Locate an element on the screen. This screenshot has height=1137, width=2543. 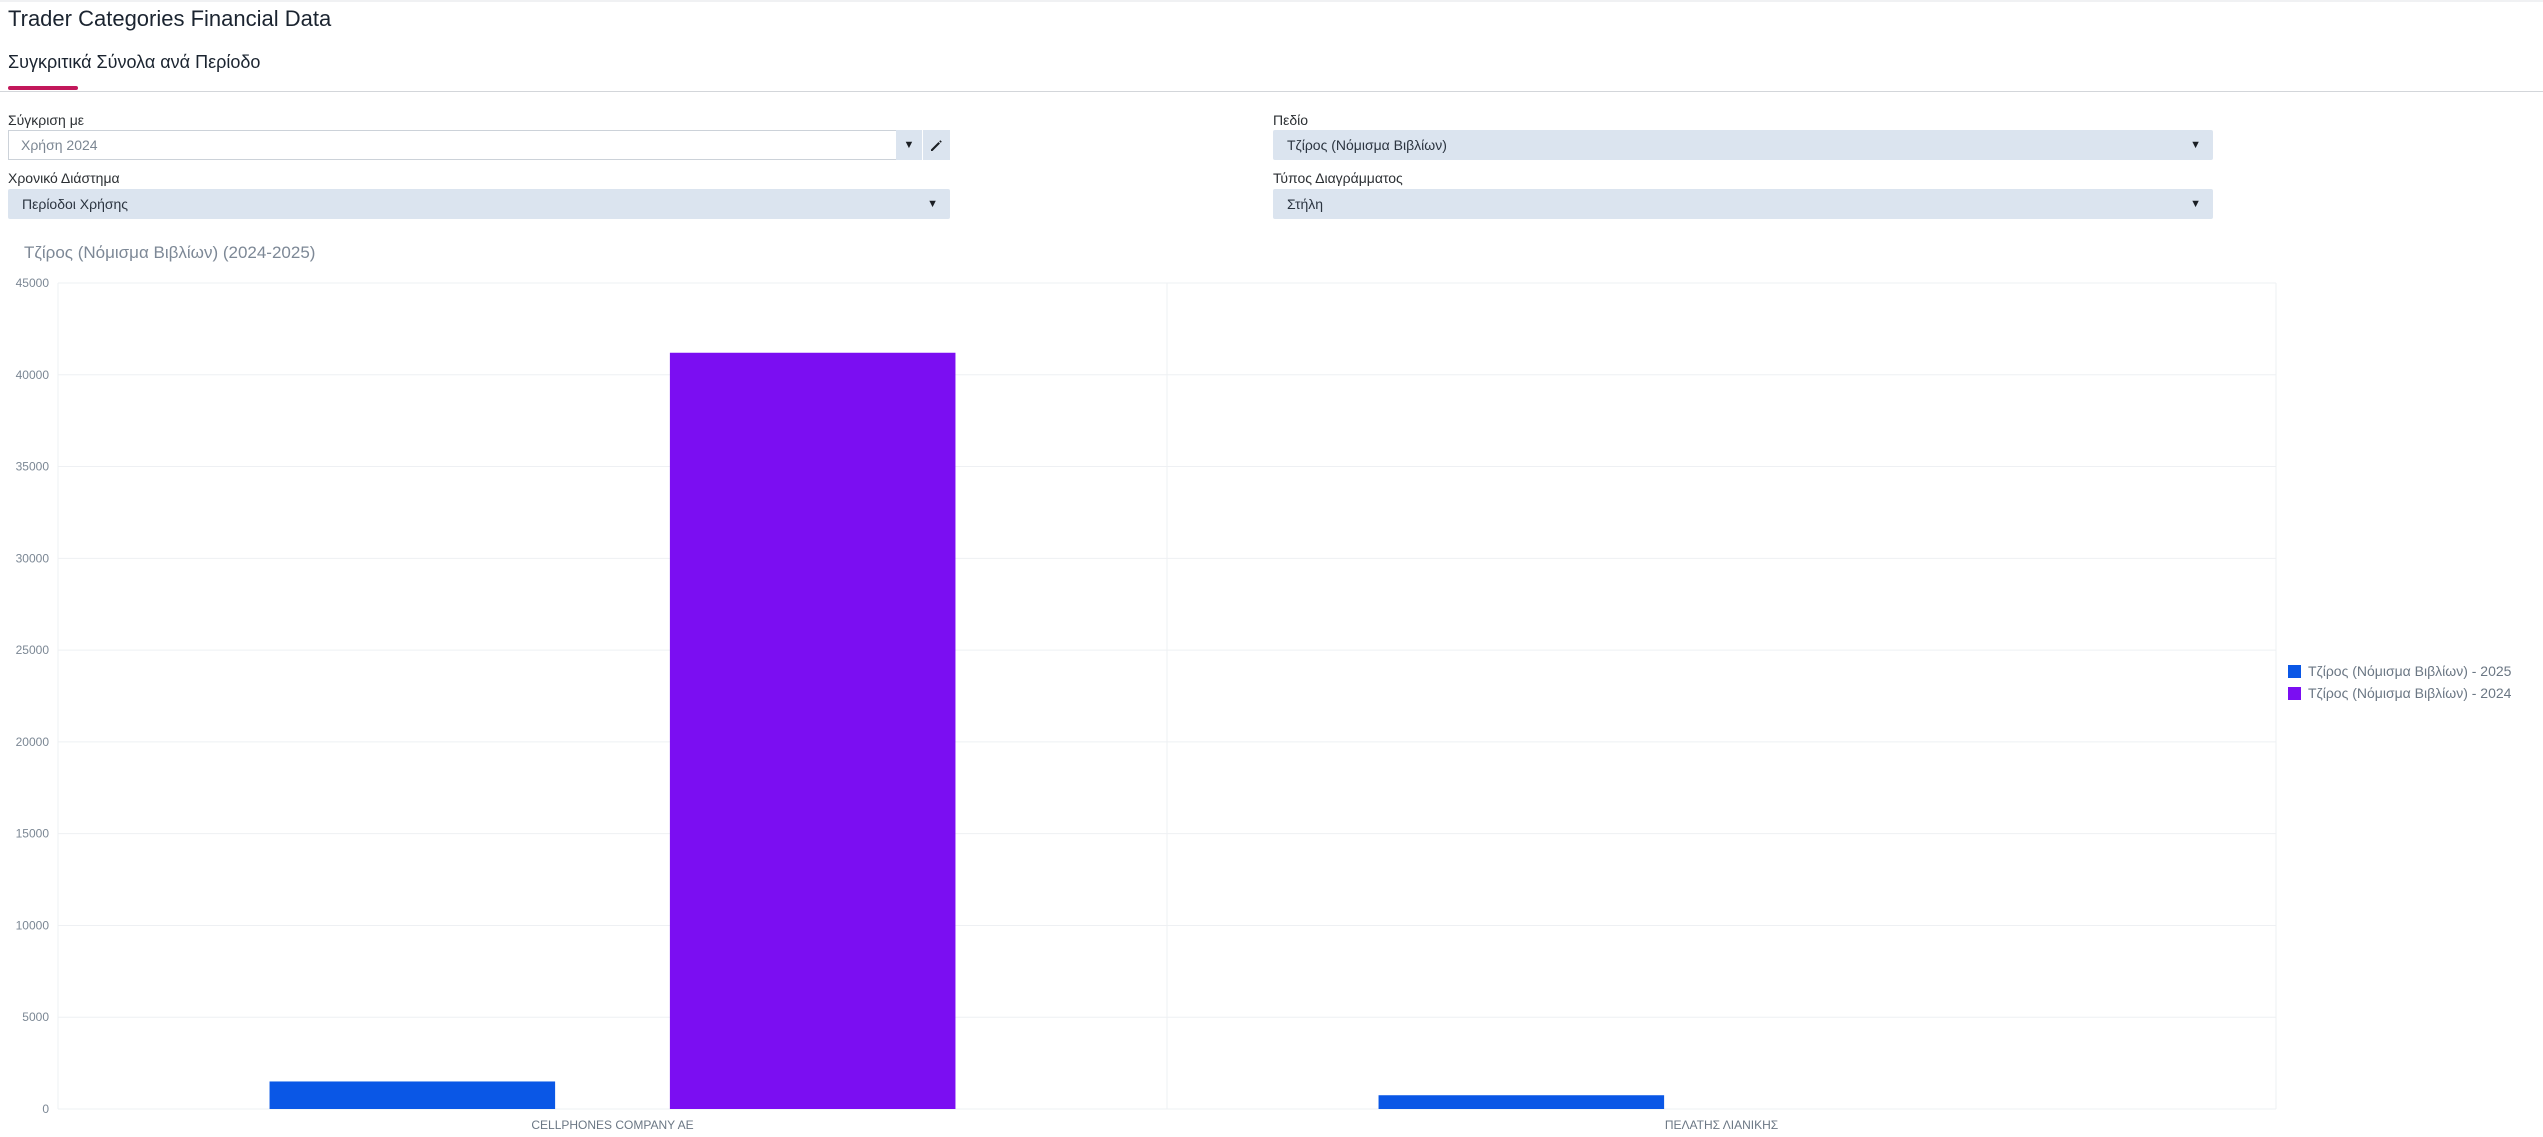
x-tick-label: ΠΕΛΑΤΗΣ ΛΙΑΝΙΚΗΣ is located at coordinates (1721, 1125).